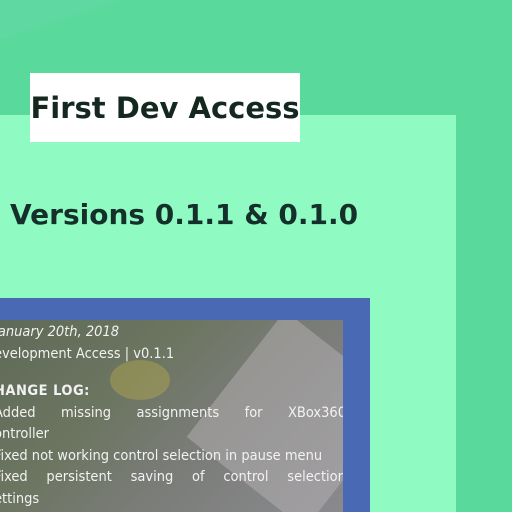 The image size is (512, 512). Describe the element at coordinates (45, 391) in the screenshot. I see `changelog-header: HANGE LOG:` at that location.